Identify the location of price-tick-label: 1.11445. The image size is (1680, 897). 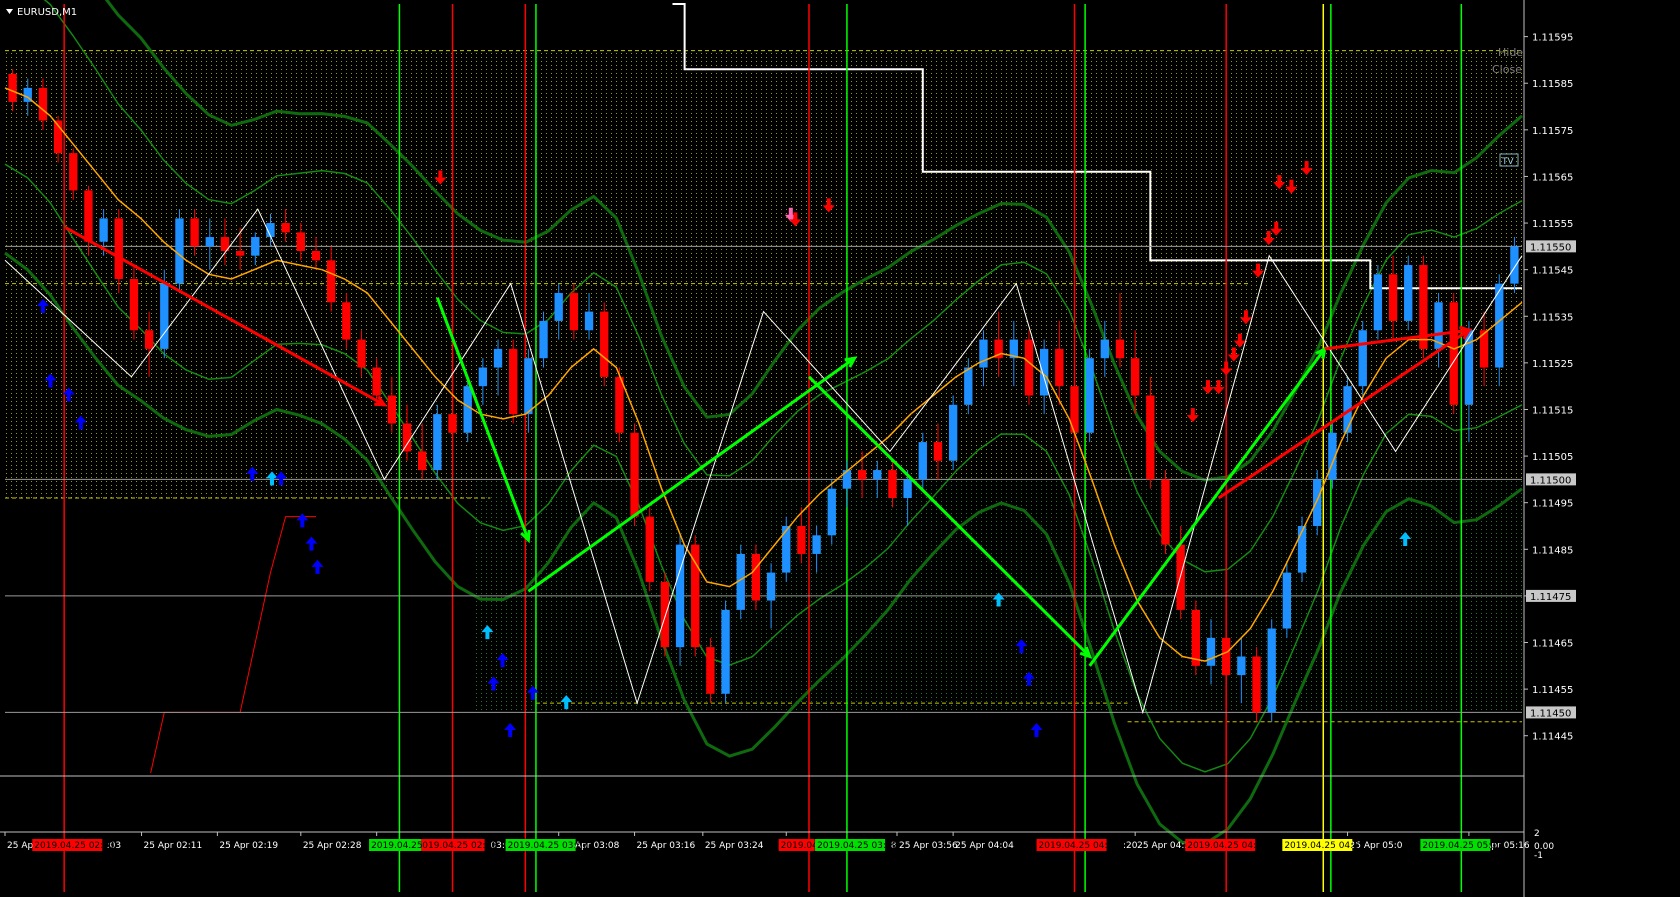
(1552, 737).